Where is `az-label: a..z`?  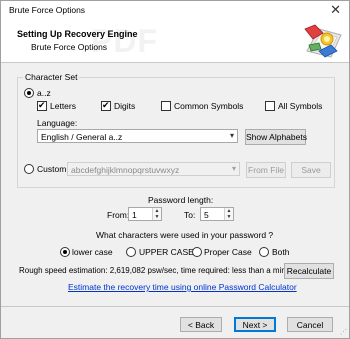 az-label: a..z is located at coordinates (44, 93).